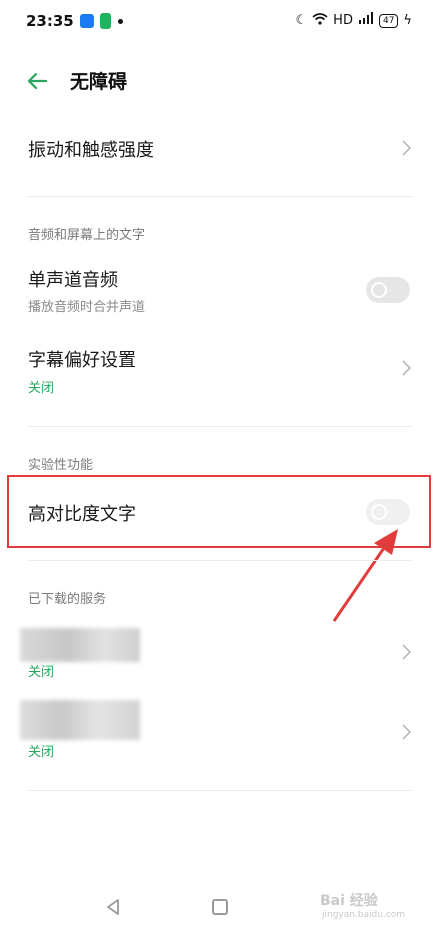 The image size is (440, 934). Describe the element at coordinates (388, 290) in the screenshot. I see `mono-audio-toggle` at that location.